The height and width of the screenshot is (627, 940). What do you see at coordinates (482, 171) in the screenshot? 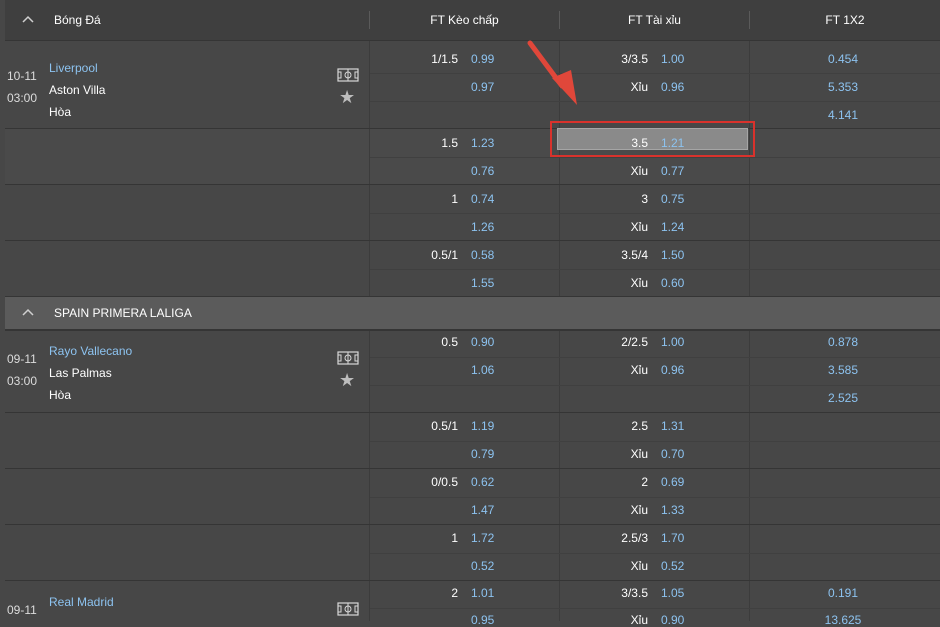
I see `handicap-odds-away: 0.76` at bounding box center [482, 171].